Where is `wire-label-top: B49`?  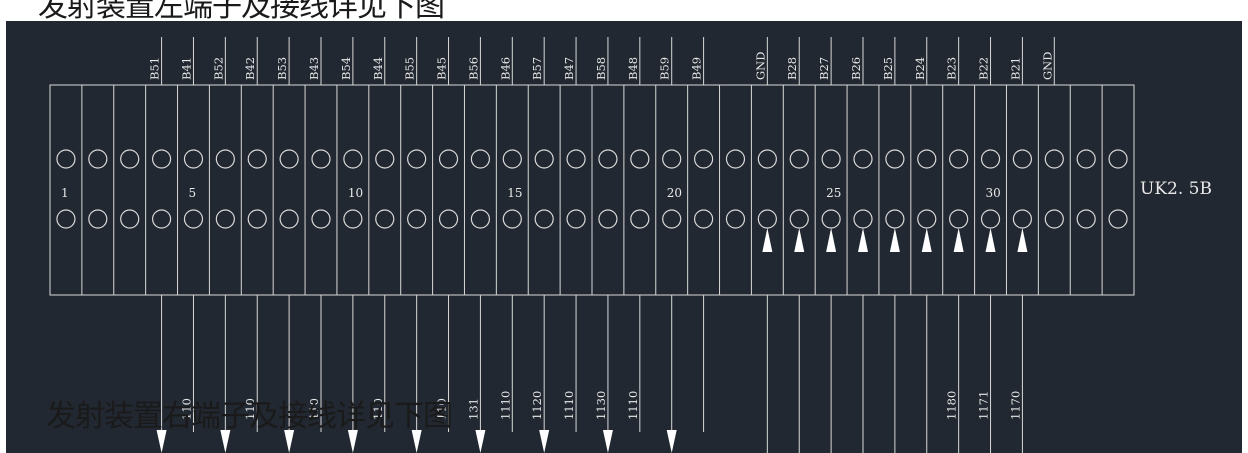 wire-label-top: B49 is located at coordinates (697, 68).